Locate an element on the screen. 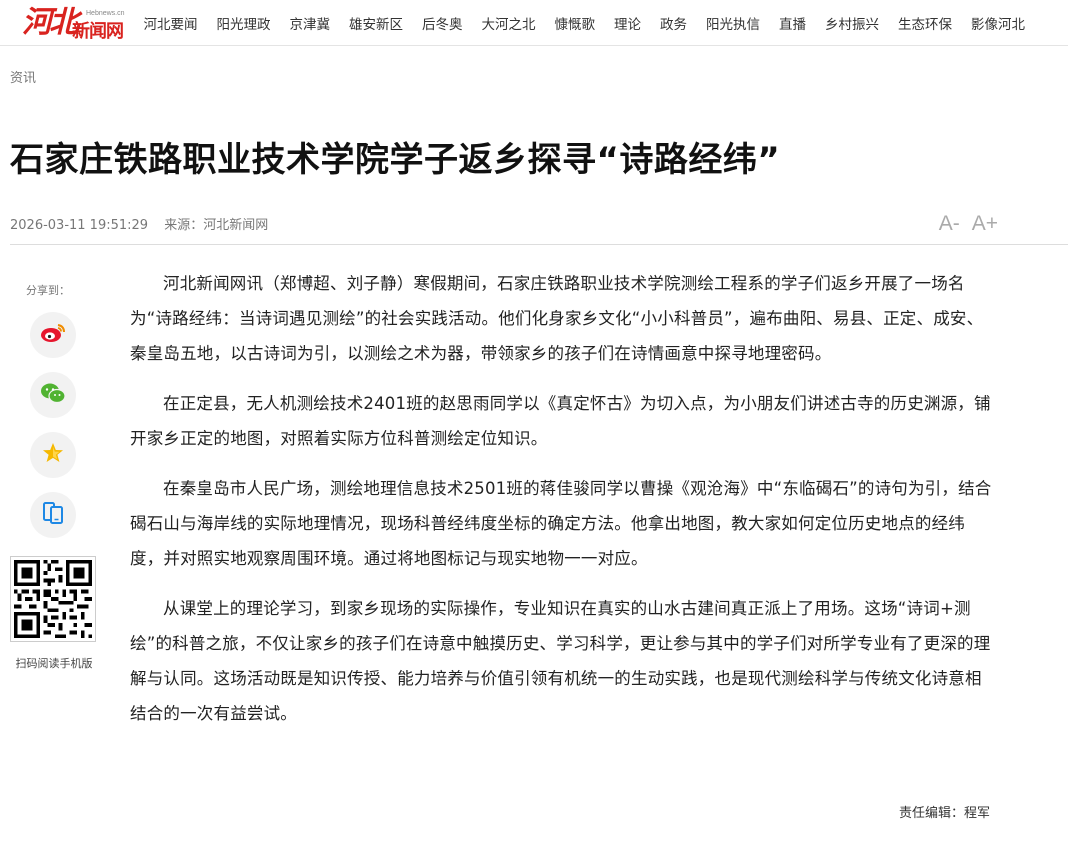  nav-item-theory: 理论 is located at coordinates (628, 23).